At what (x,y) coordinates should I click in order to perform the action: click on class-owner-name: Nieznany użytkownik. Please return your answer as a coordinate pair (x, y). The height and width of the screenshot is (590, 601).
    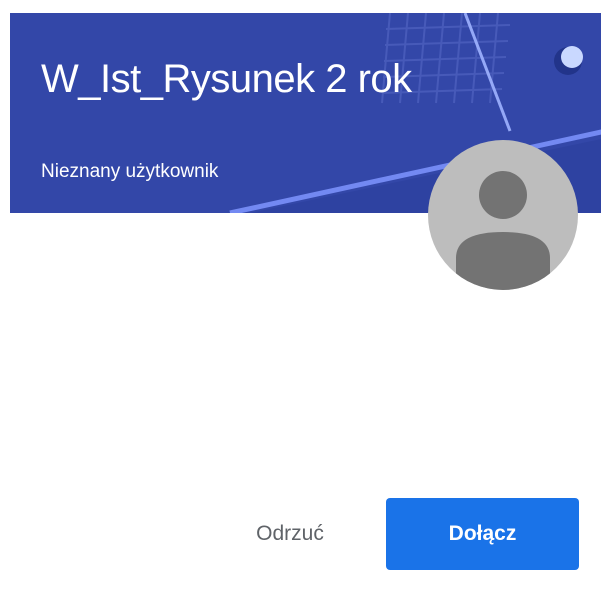
    Looking at the image, I should click on (130, 171).